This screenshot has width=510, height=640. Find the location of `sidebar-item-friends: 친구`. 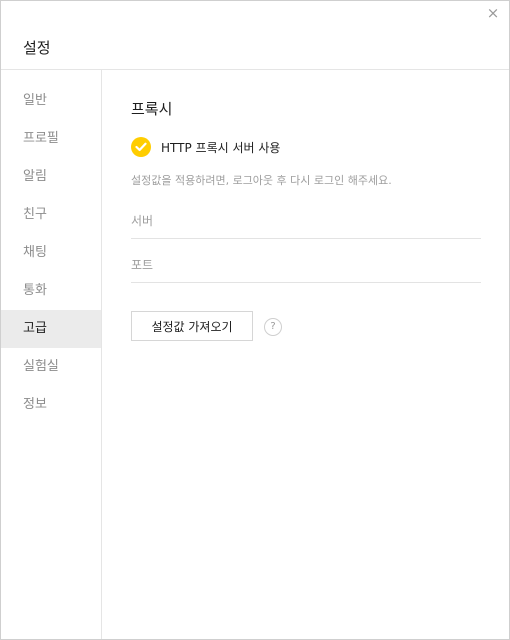

sidebar-item-friends: 친구 is located at coordinates (51, 215).